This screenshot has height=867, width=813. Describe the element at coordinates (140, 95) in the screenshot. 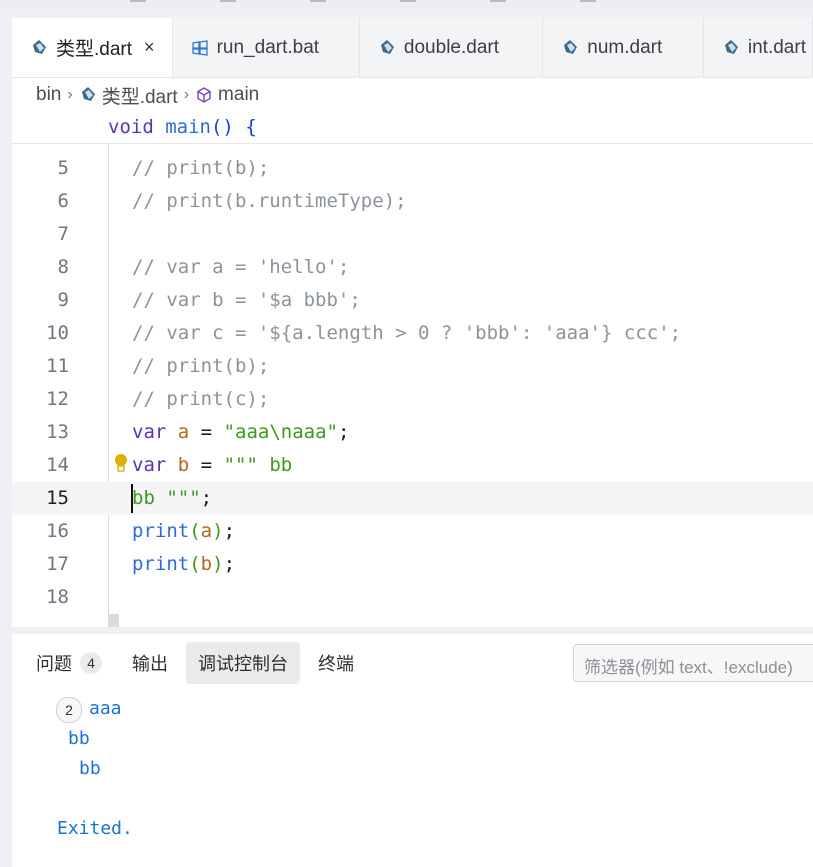

I see `breadcrumb-file: 类型.dart` at that location.